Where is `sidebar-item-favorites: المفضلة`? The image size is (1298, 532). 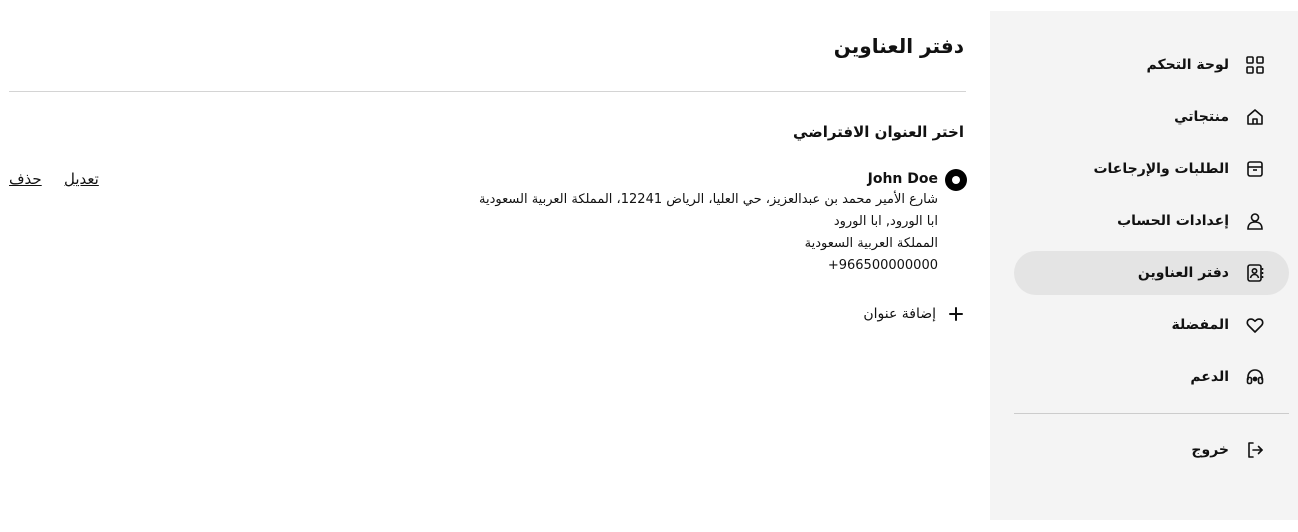 sidebar-item-favorites: المفضلة is located at coordinates (1151, 325).